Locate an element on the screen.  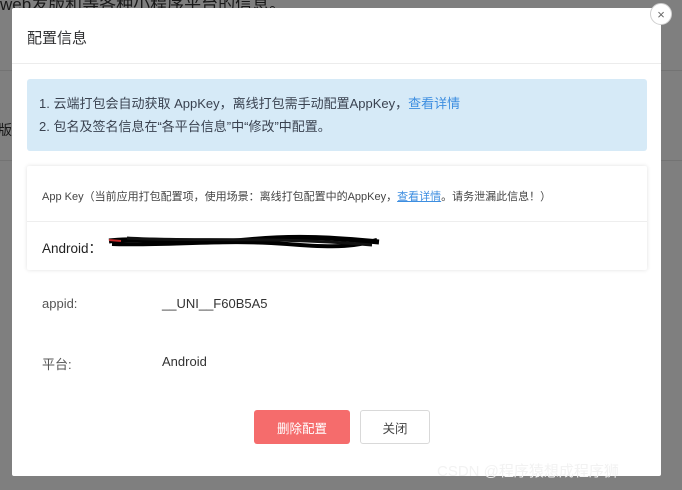
notice-line-1: 1. 云端打包会自动获取 AppKey，离线打包需手动配置AppKey，查看详情 is located at coordinates (337, 103).